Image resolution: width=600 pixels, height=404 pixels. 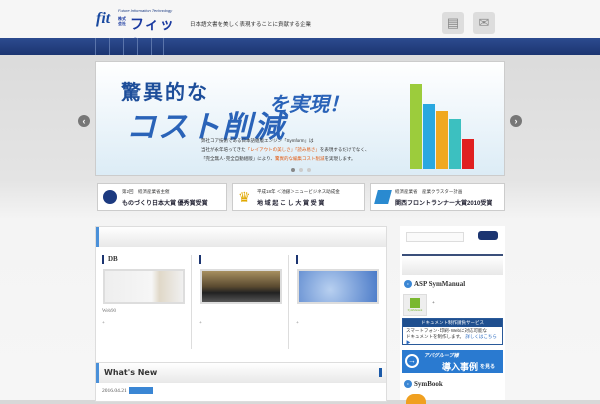 What do you see at coordinates (165, 204) in the screenshot?
I see `award-line2: ものづくり日本大賞 優秀賞受賞` at bounding box center [165, 204].